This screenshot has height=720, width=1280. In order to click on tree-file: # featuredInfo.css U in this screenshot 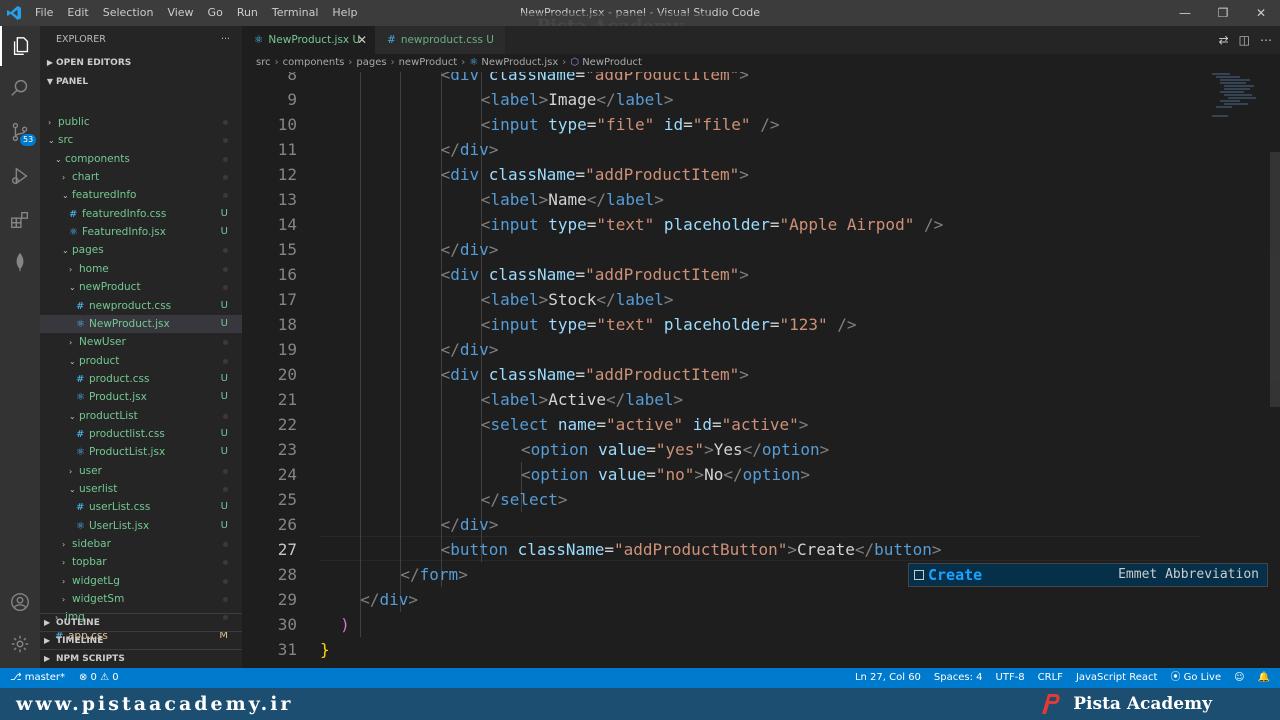, I will do `click(141, 214)`.